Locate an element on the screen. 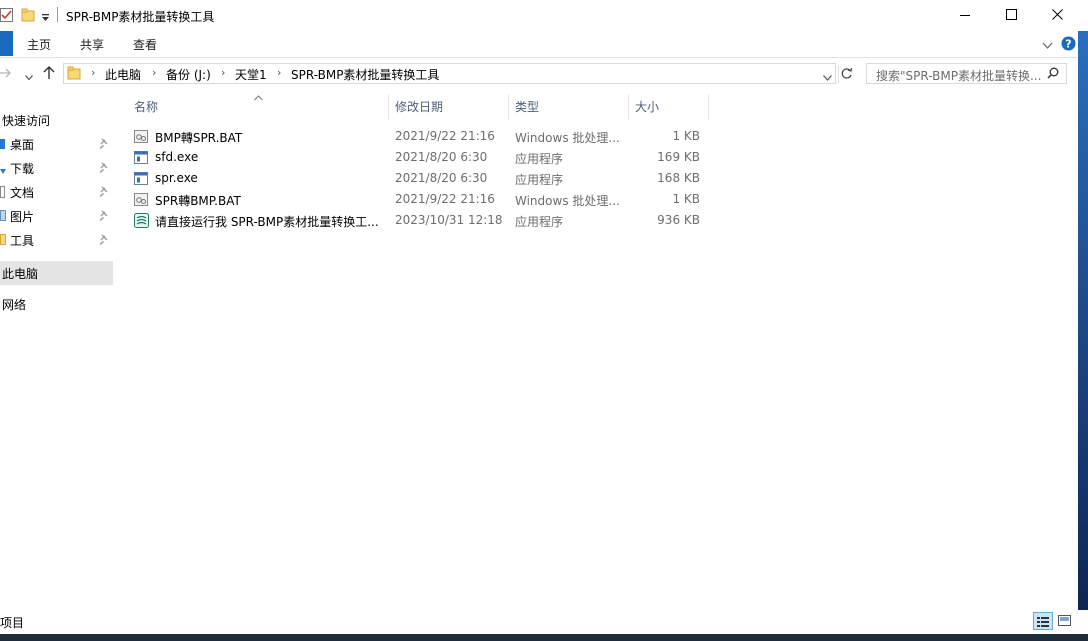  file-name: BMP轉SPR.BAT is located at coordinates (199, 138).